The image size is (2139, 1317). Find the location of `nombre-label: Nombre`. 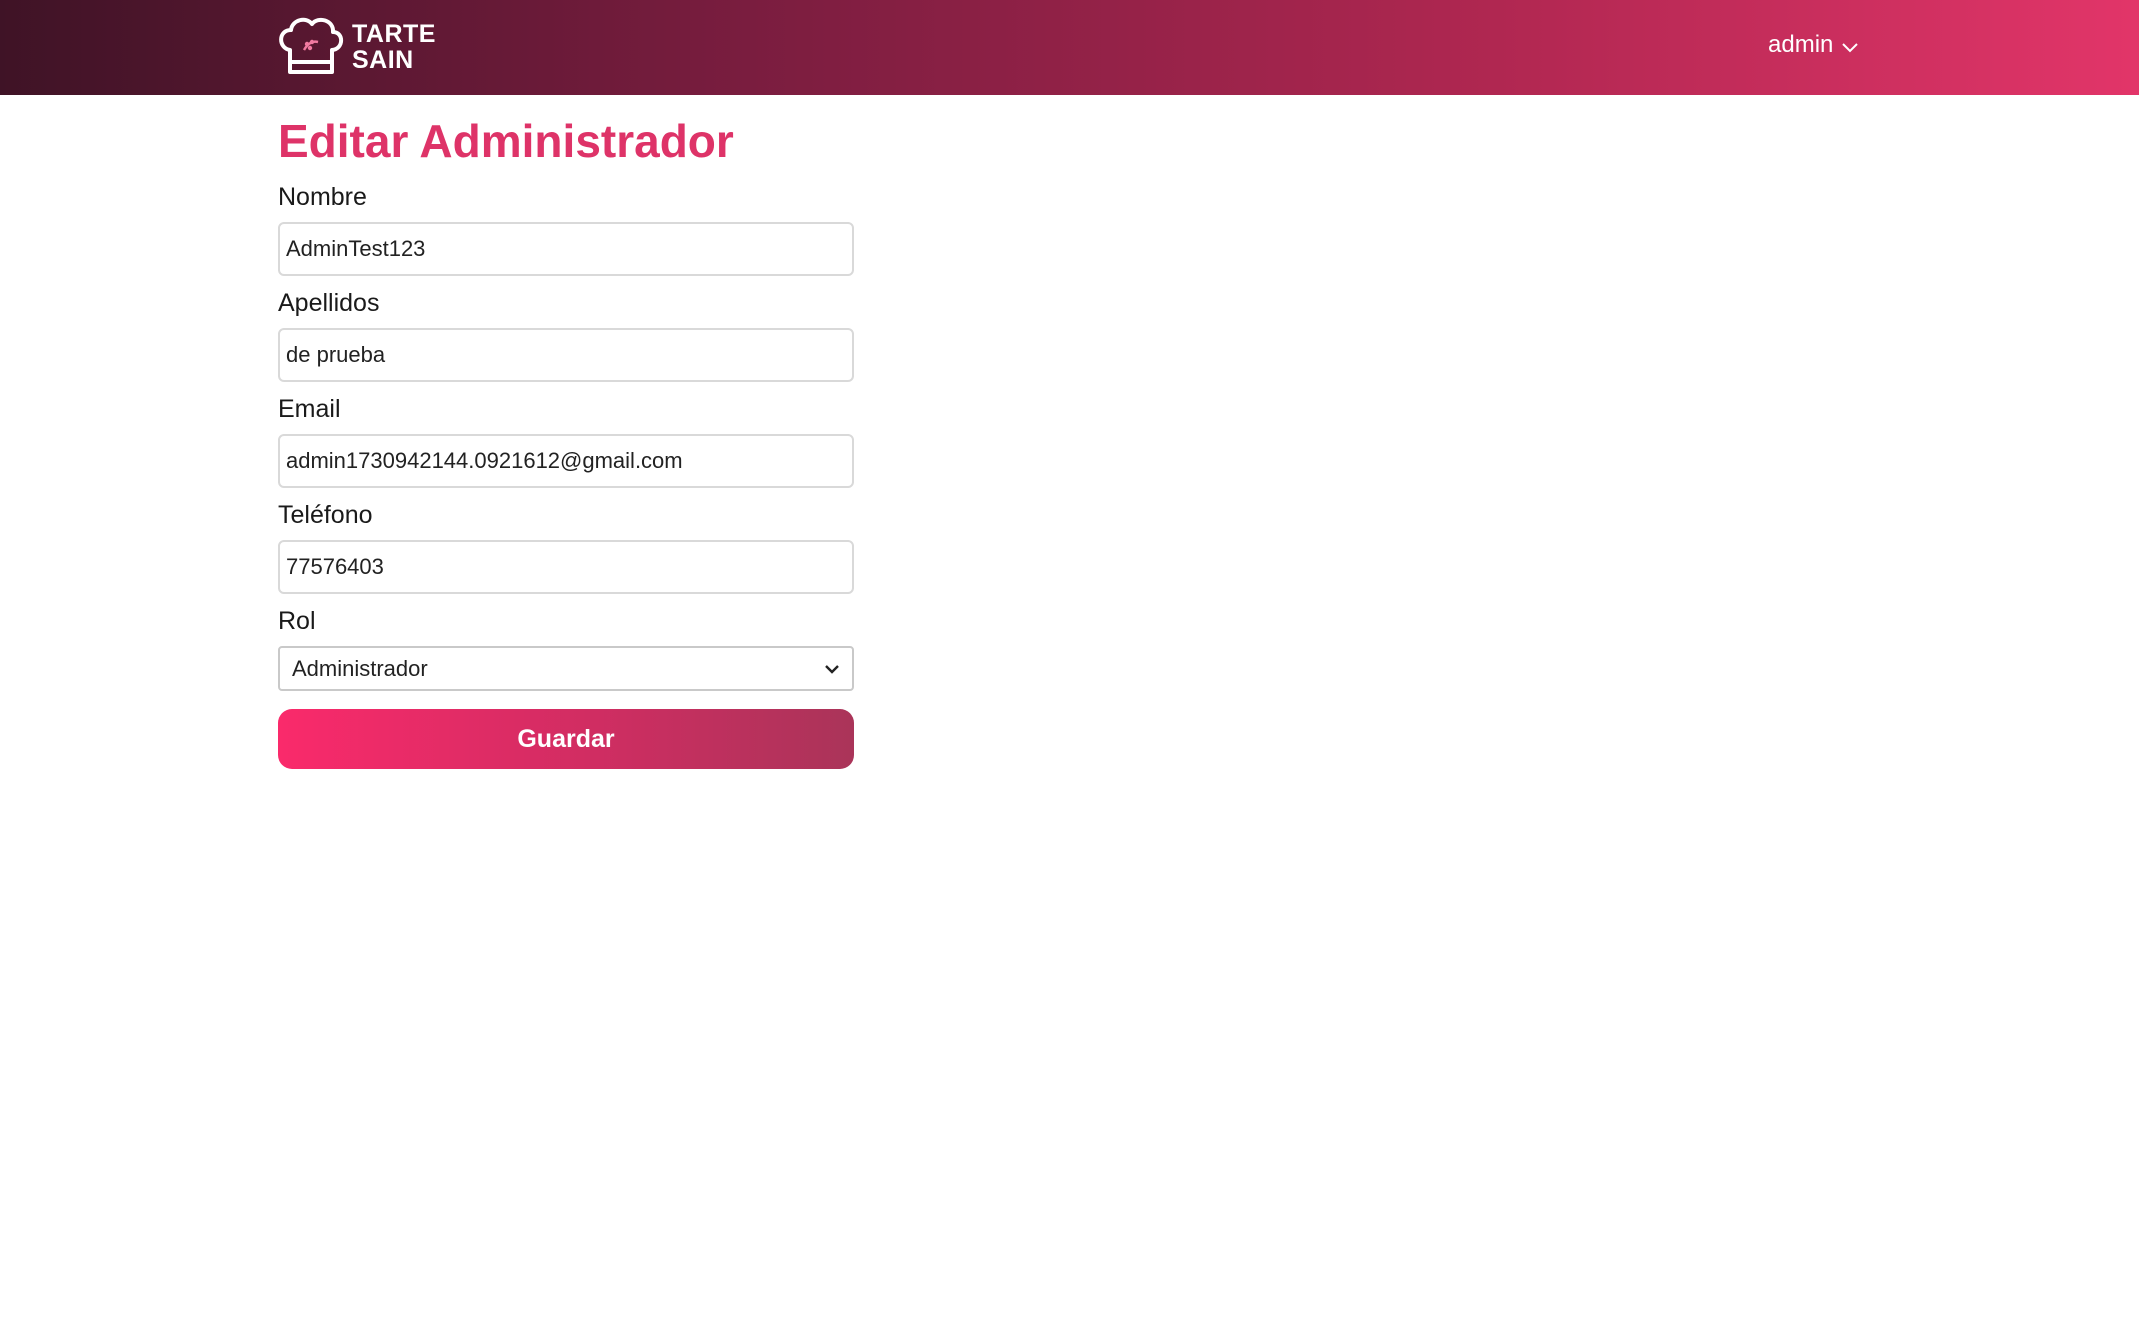

nombre-label: Nombre is located at coordinates (322, 197).